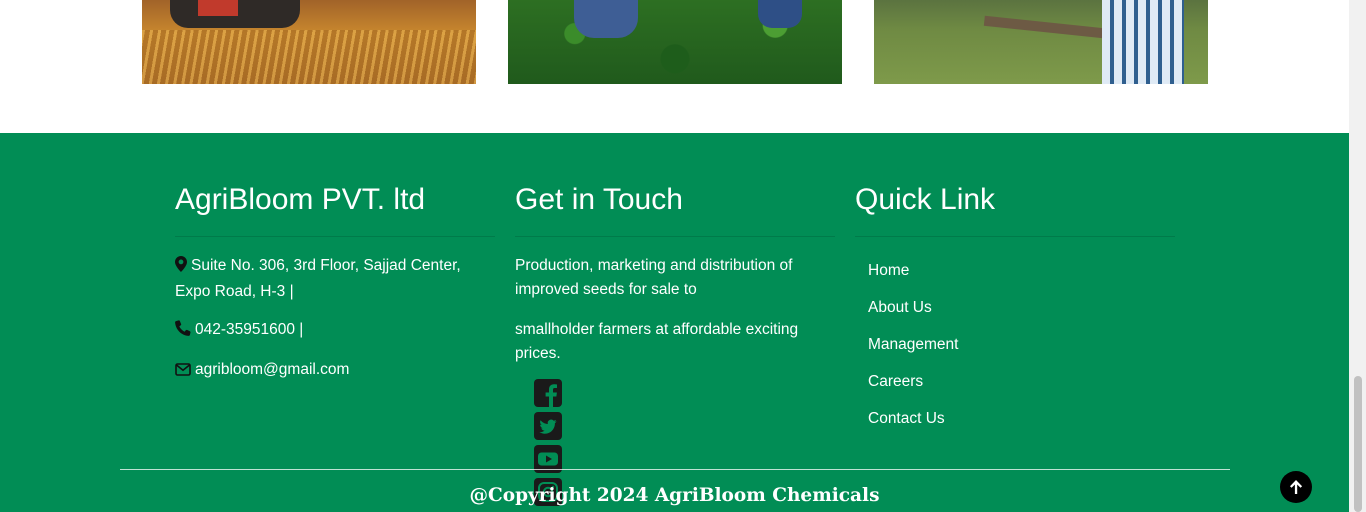 This screenshot has height=512, width=1366. Describe the element at coordinates (906, 419) in the screenshot. I see `quick-link-contact: Contact Us` at that location.